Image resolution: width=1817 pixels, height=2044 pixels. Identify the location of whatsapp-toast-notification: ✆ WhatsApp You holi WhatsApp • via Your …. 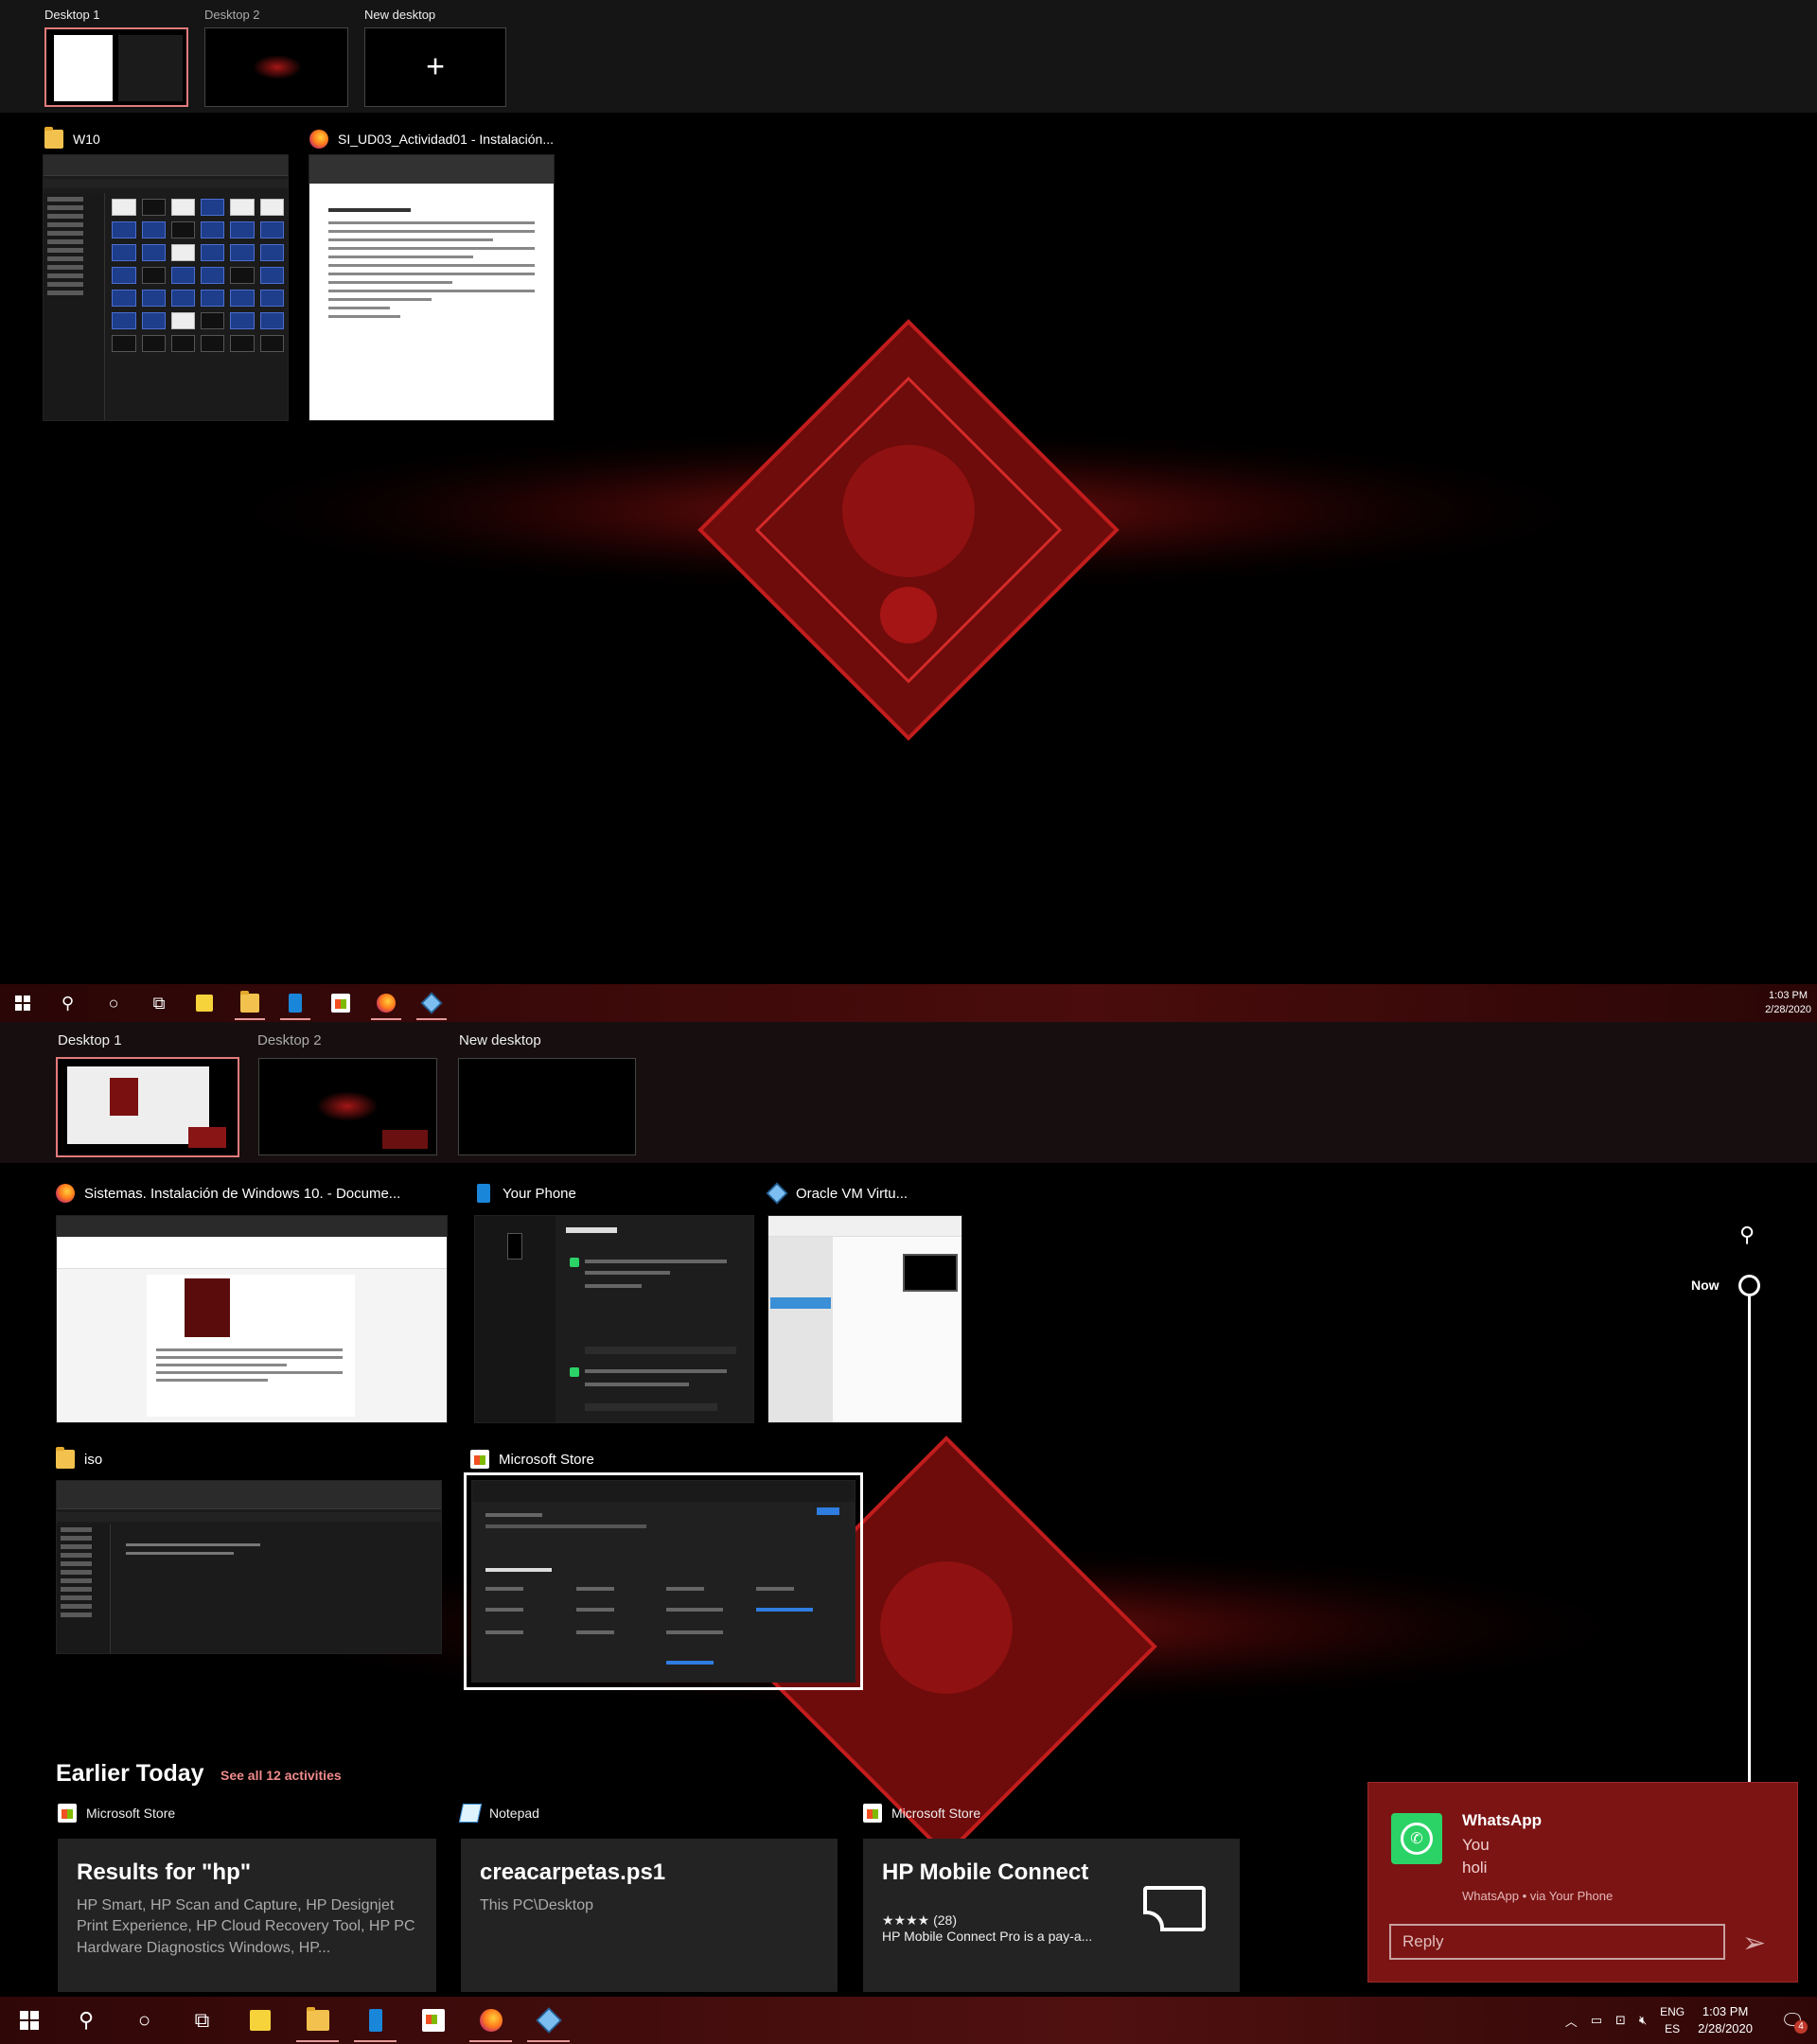
(1583, 1882).